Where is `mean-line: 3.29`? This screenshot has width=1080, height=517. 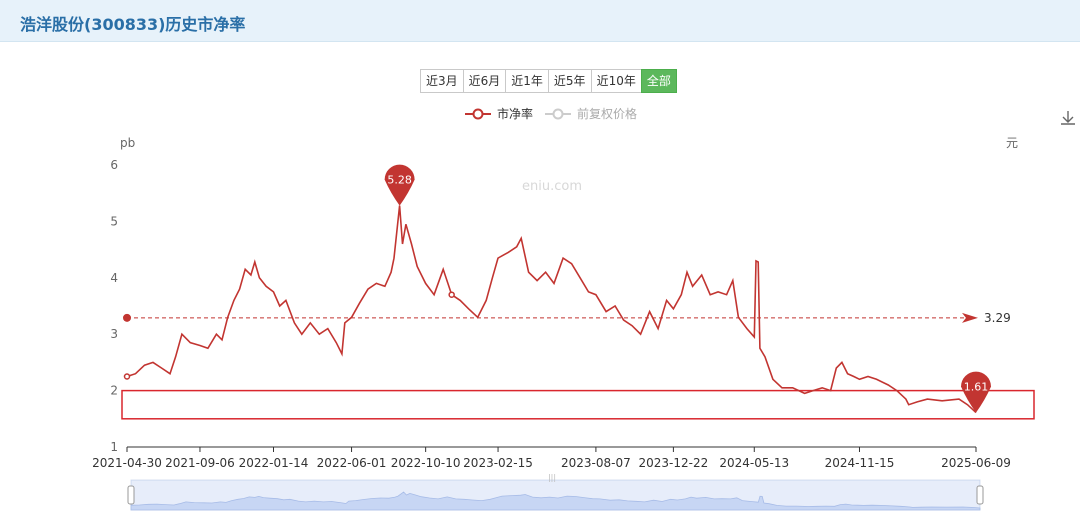 mean-line: 3.29 is located at coordinates (567, 318).